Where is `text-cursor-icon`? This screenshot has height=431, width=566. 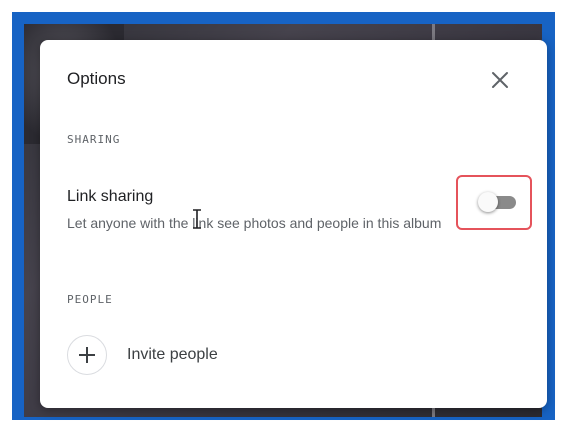
text-cursor-icon is located at coordinates (197, 219).